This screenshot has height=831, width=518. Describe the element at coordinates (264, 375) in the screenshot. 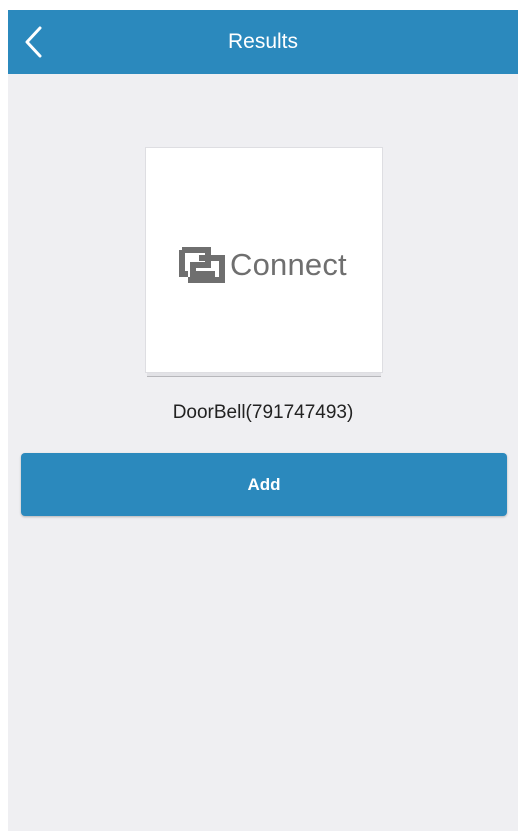

I see `card-shadow` at that location.